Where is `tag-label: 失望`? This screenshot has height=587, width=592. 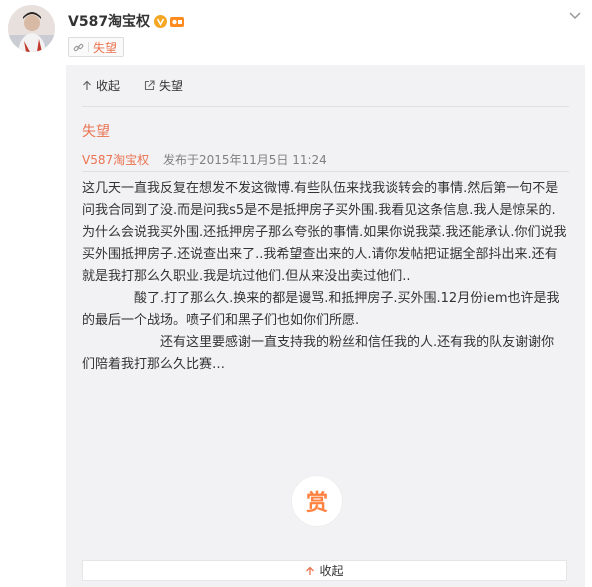 tag-label: 失望 is located at coordinates (105, 47).